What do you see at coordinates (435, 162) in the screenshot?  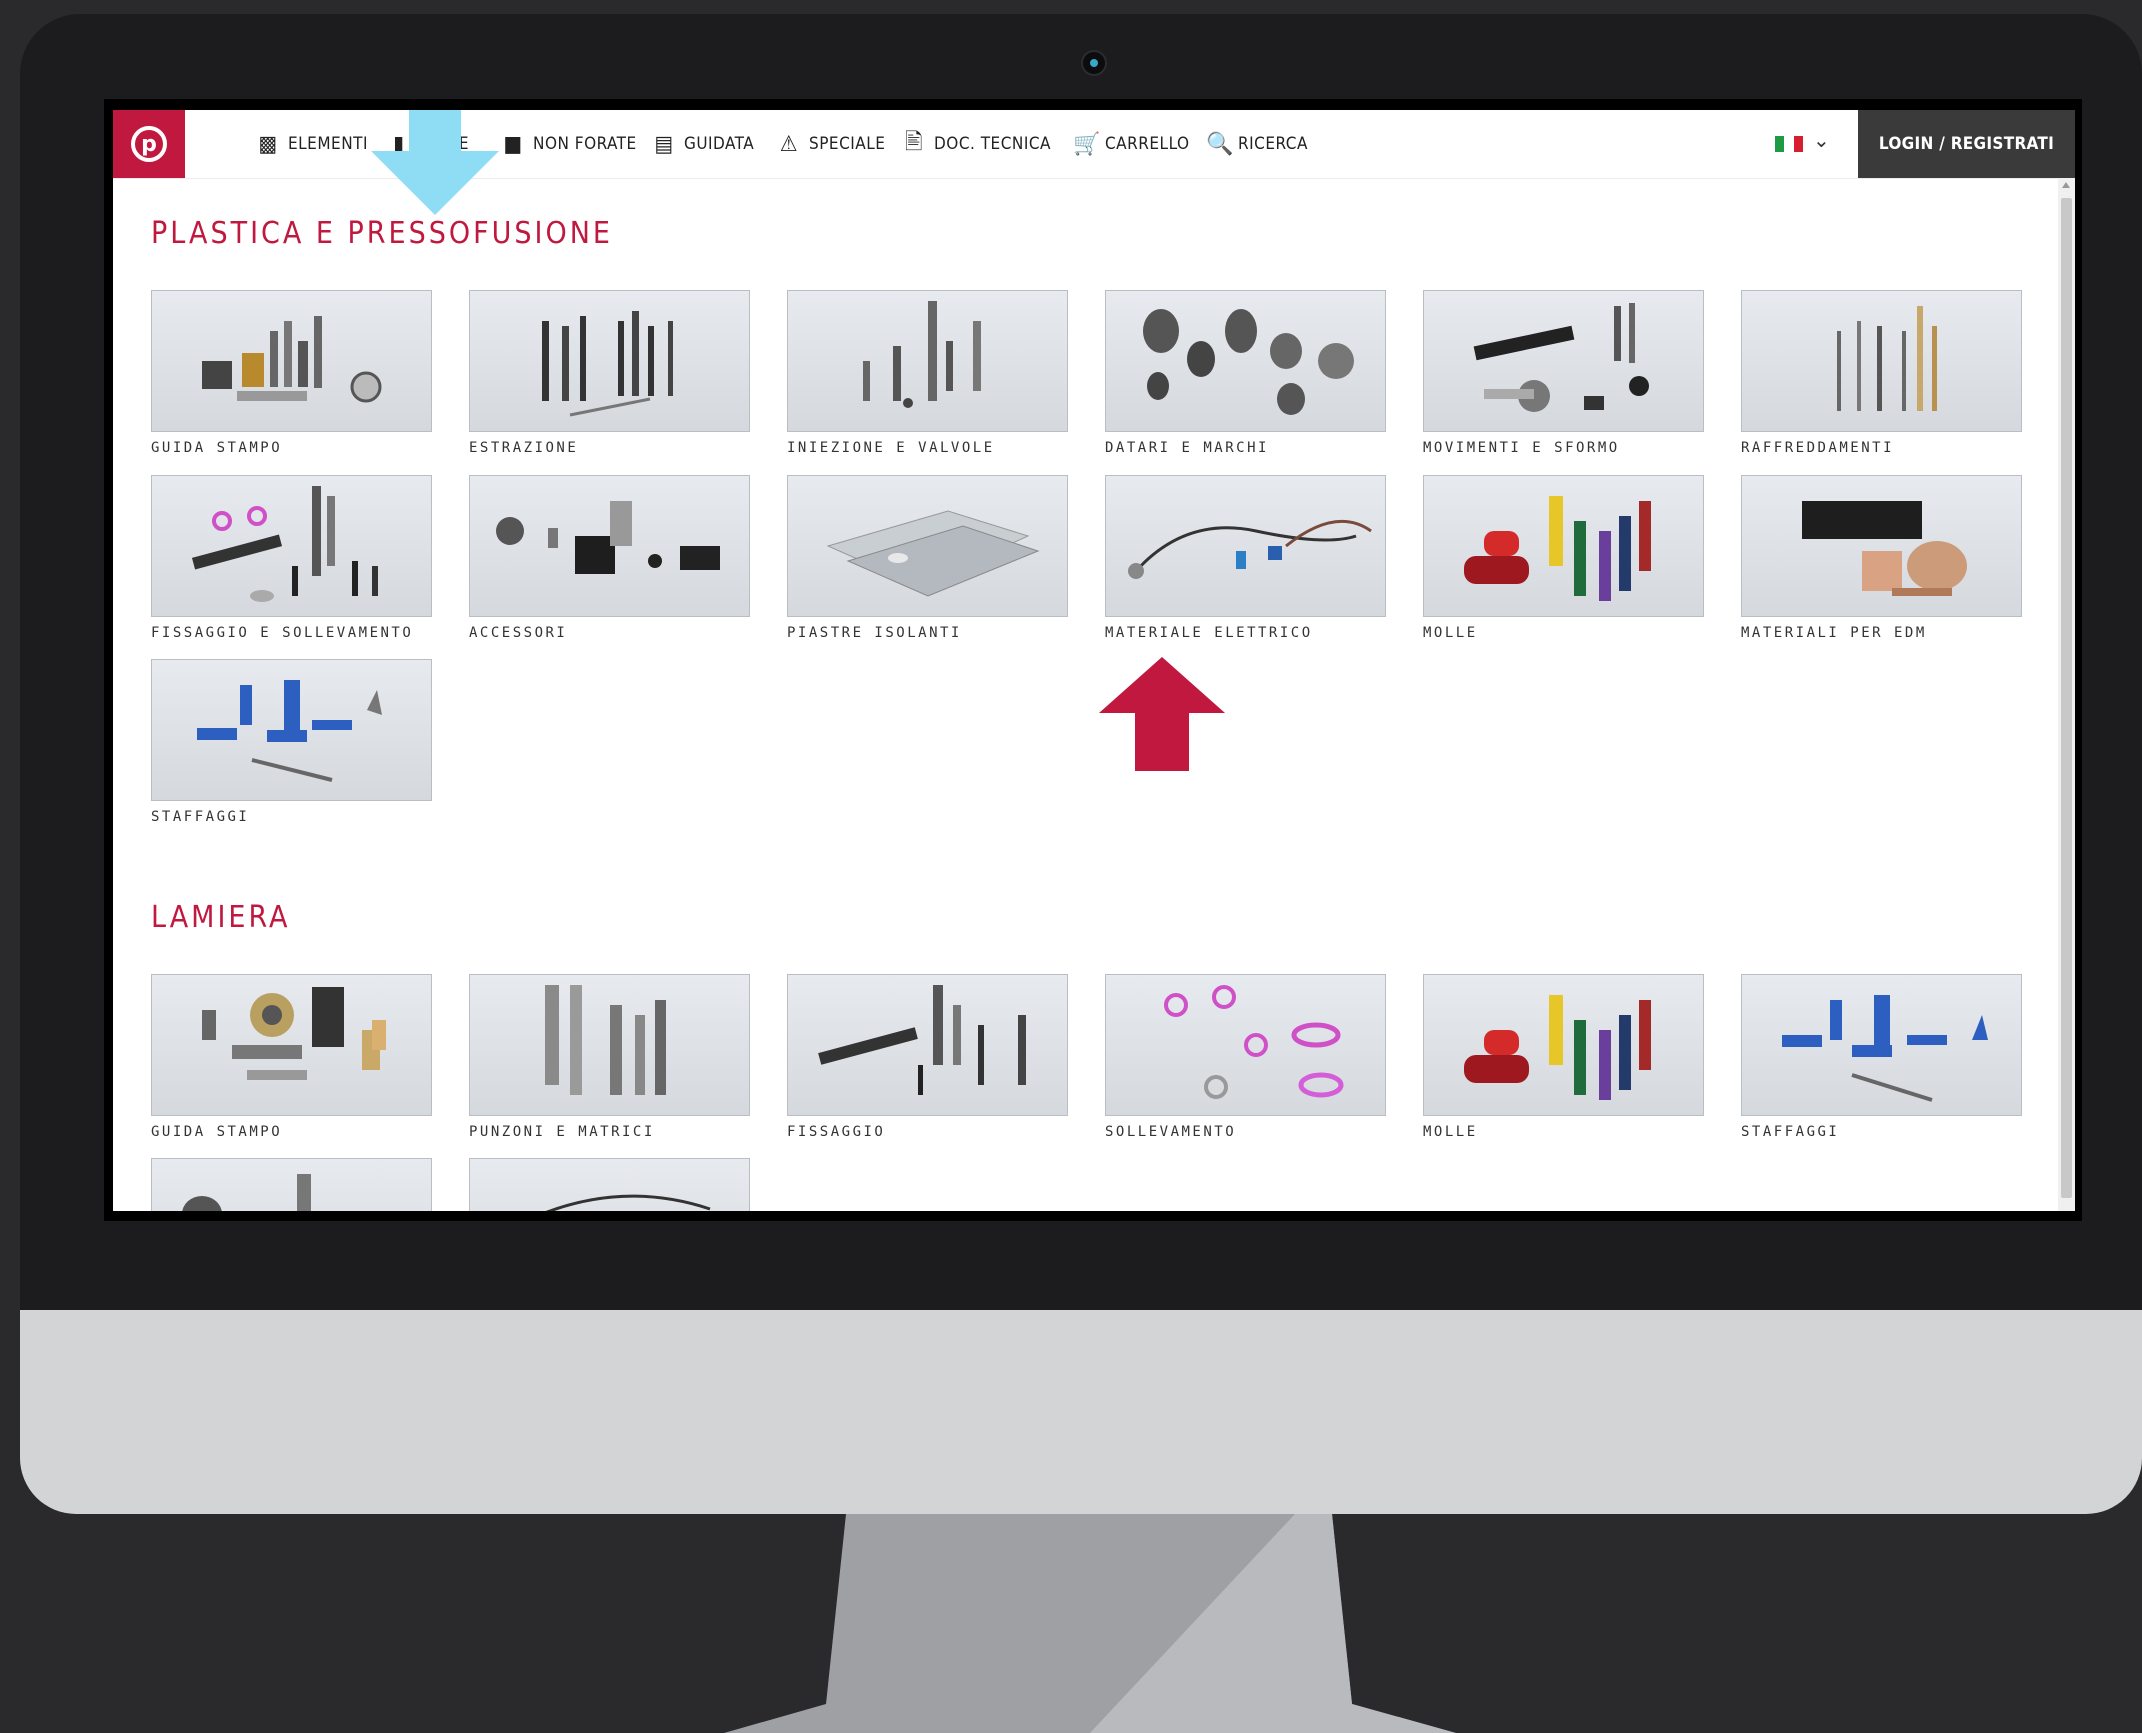 I see `annotation-arrow-down-icon` at bounding box center [435, 162].